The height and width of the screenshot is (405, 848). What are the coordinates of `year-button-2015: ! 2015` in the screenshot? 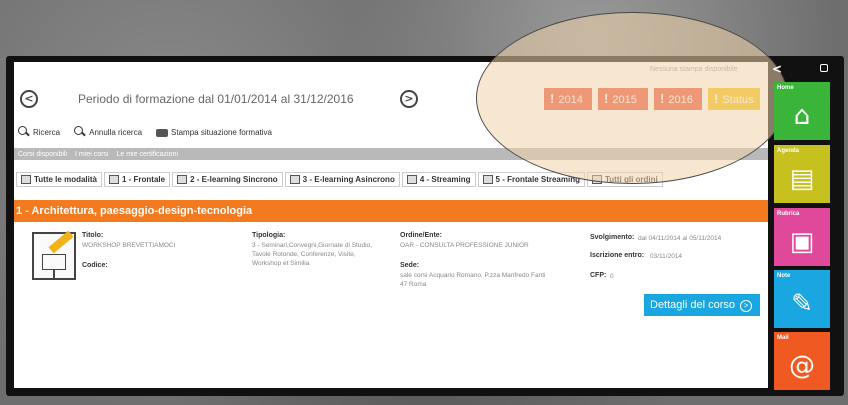 It's located at (623, 99).